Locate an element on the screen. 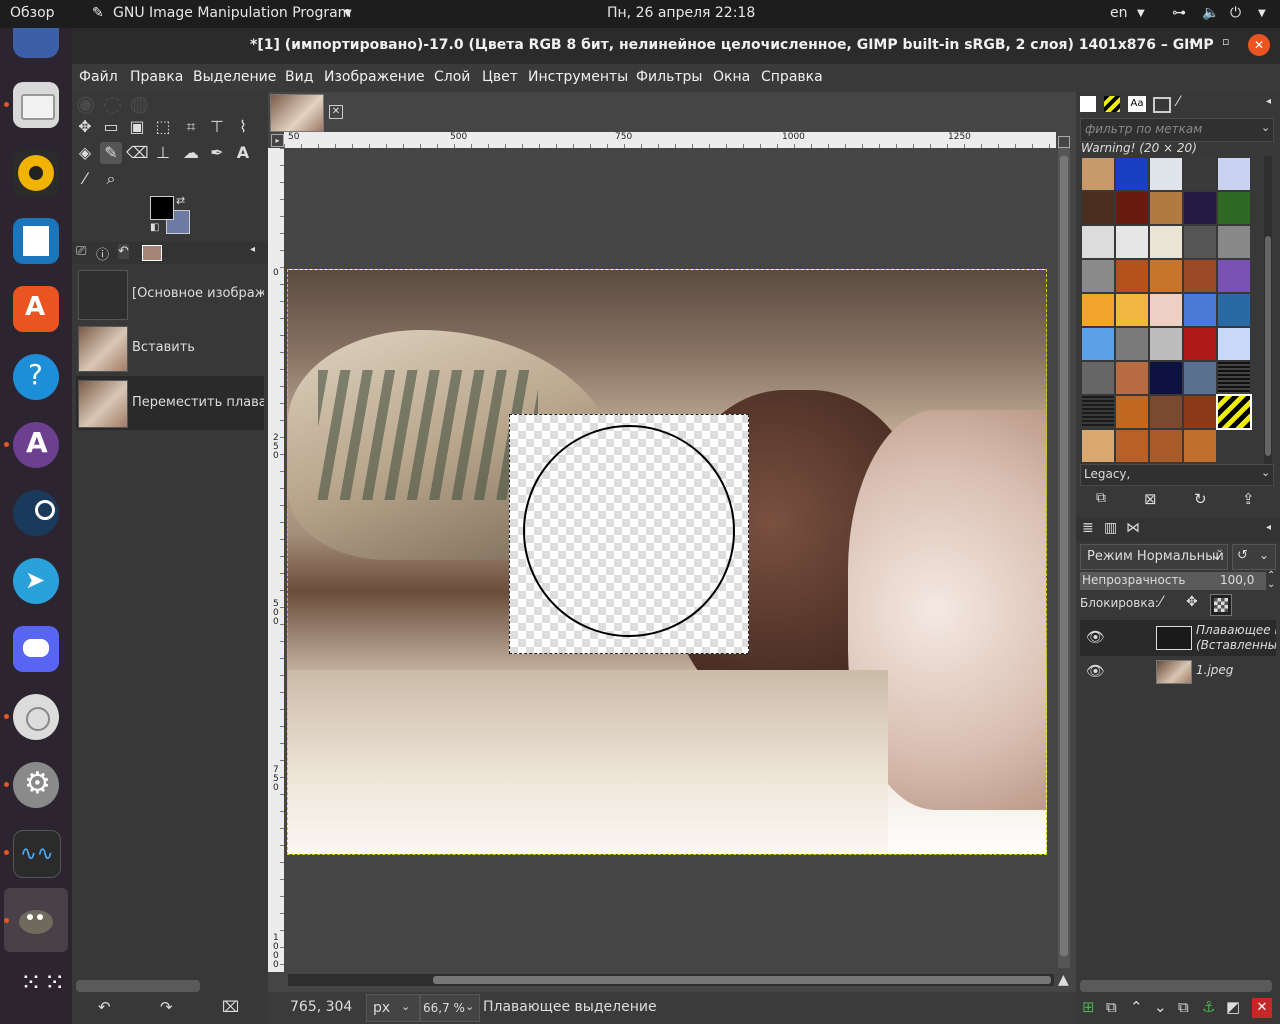 The width and height of the screenshot is (1280, 1024). activities-button: Обзор is located at coordinates (32, 13).